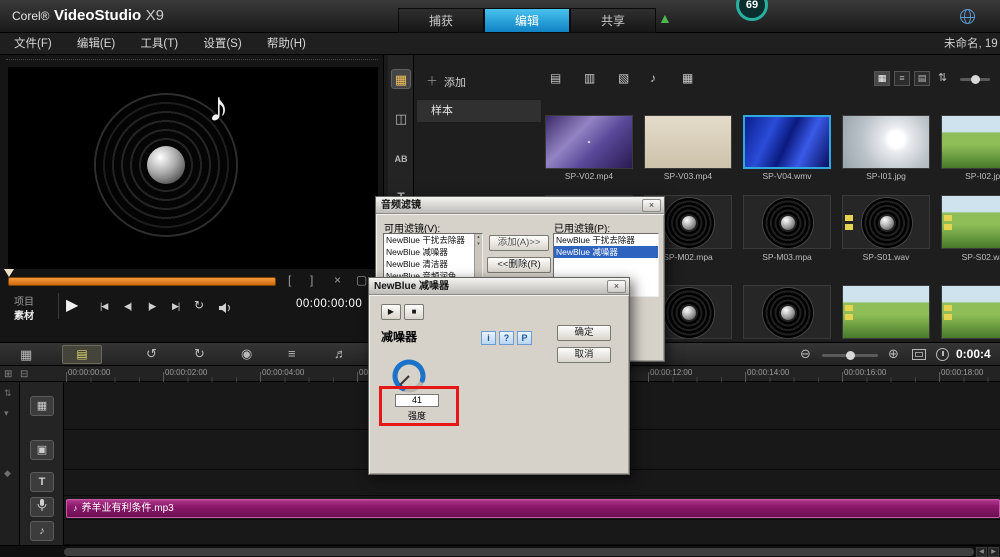 The image size is (1000, 557). What do you see at coordinates (401, 79) in the screenshot?
I see `media-library-icon: ▦` at bounding box center [401, 79].